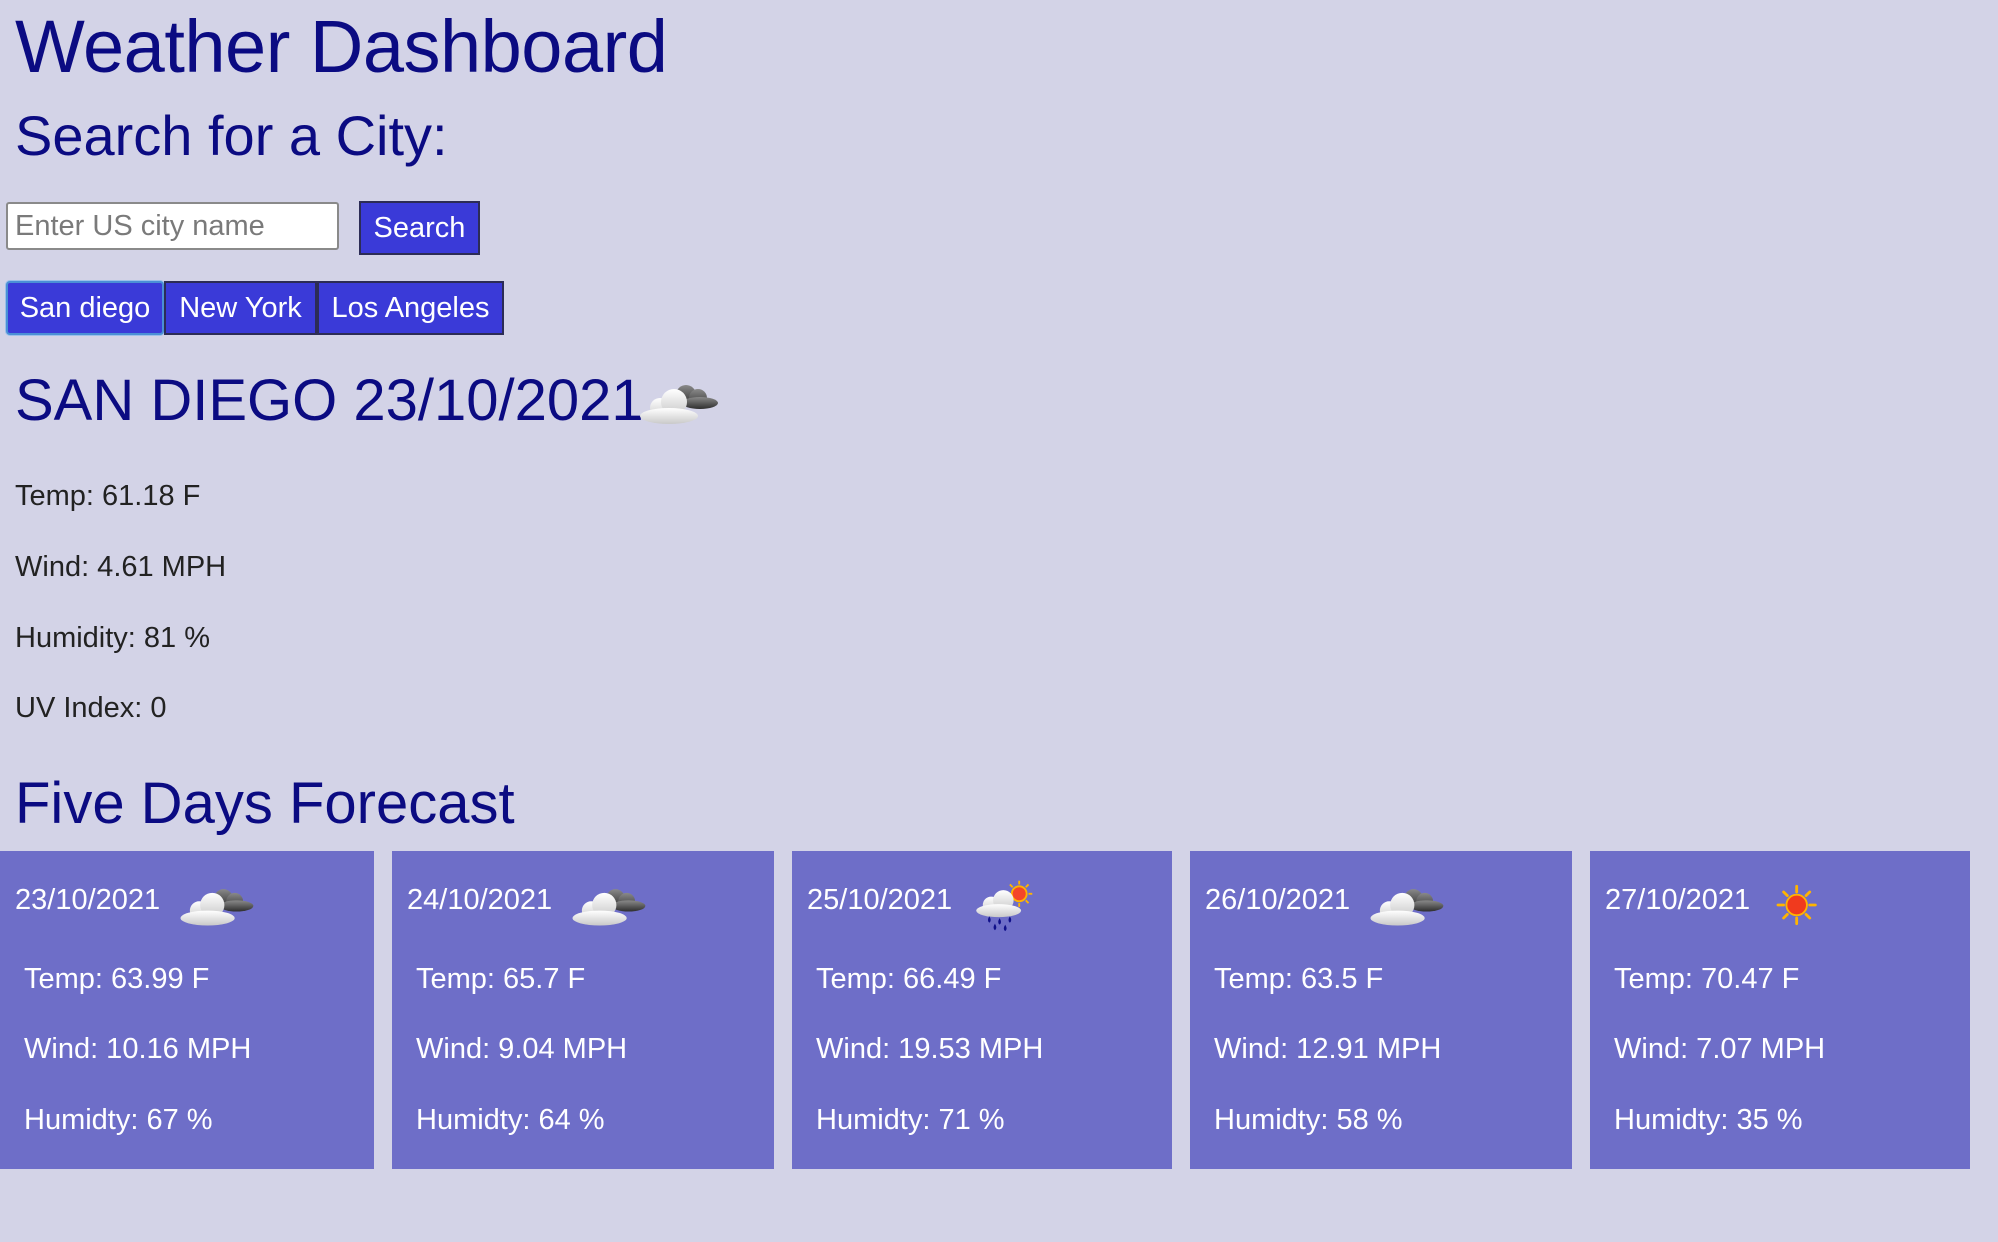 The image size is (1998, 1242). I want to click on search-input, so click(172, 226).